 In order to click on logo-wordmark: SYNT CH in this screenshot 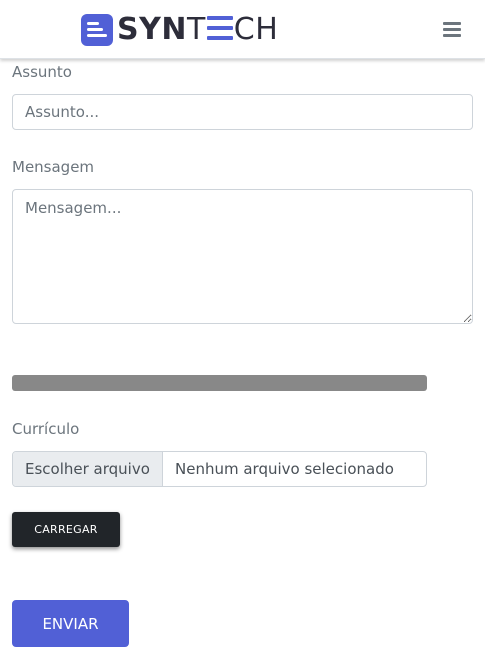, I will do `click(197, 30)`.